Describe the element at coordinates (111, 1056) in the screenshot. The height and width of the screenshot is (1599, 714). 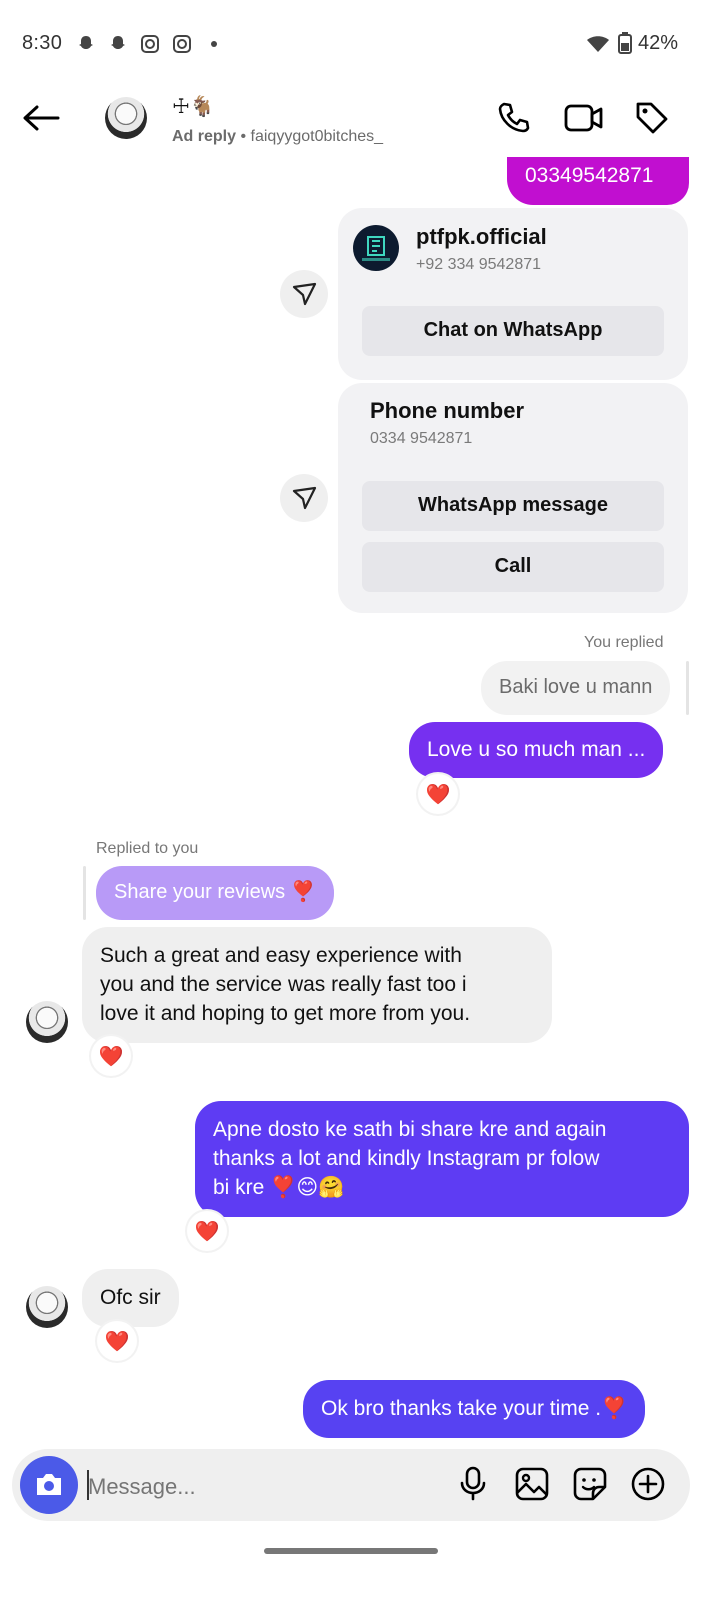
I see `heart-reaction-2: ❤️` at that location.